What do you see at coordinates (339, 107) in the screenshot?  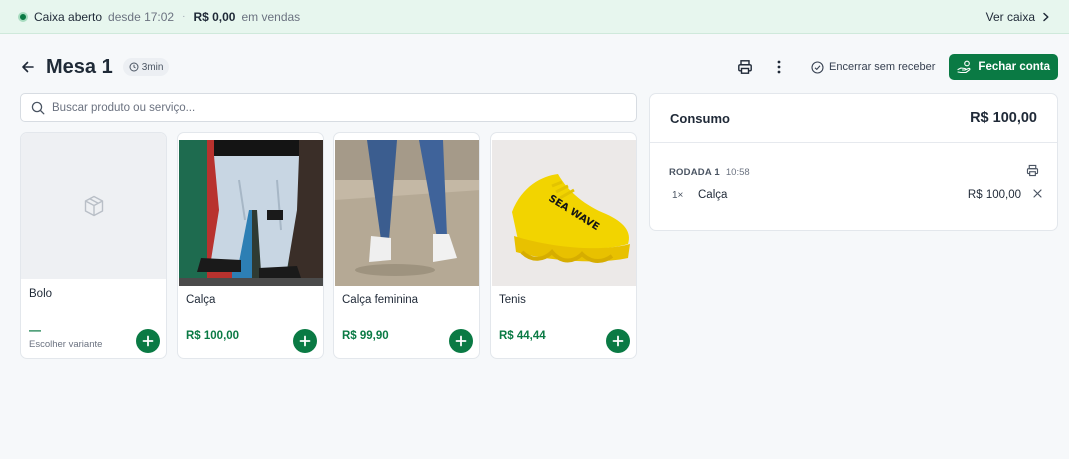 I see `search-input` at bounding box center [339, 107].